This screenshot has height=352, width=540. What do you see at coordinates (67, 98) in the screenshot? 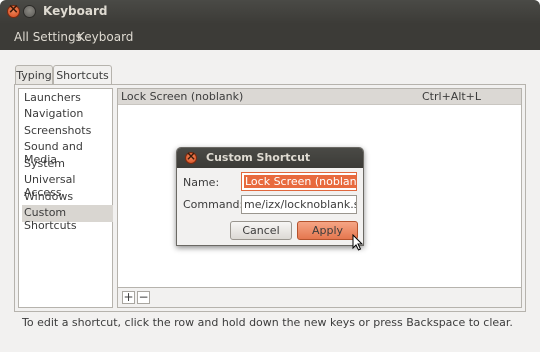
I see `sidebar-item-launchers: Launchers` at bounding box center [67, 98].